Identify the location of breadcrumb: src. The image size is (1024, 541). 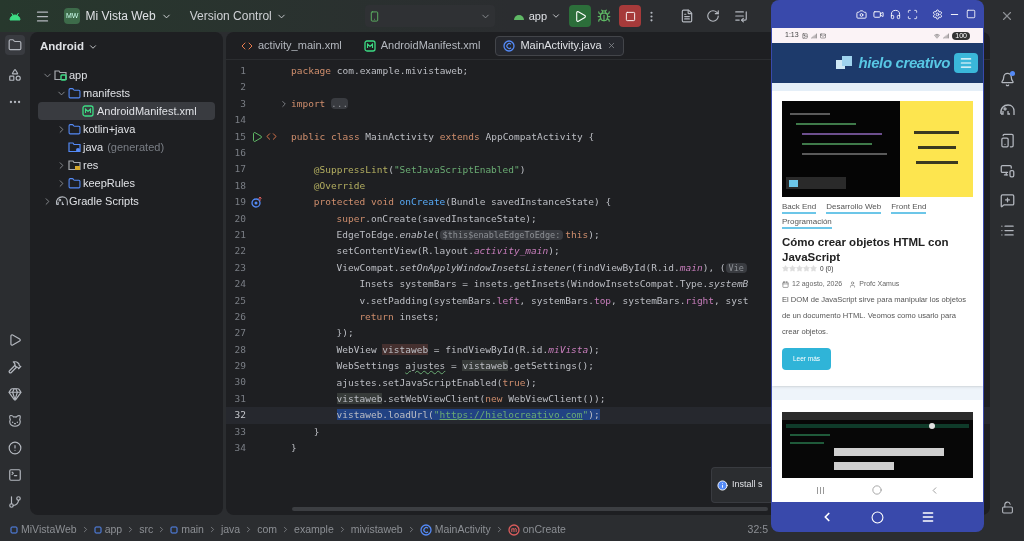
(146, 529).